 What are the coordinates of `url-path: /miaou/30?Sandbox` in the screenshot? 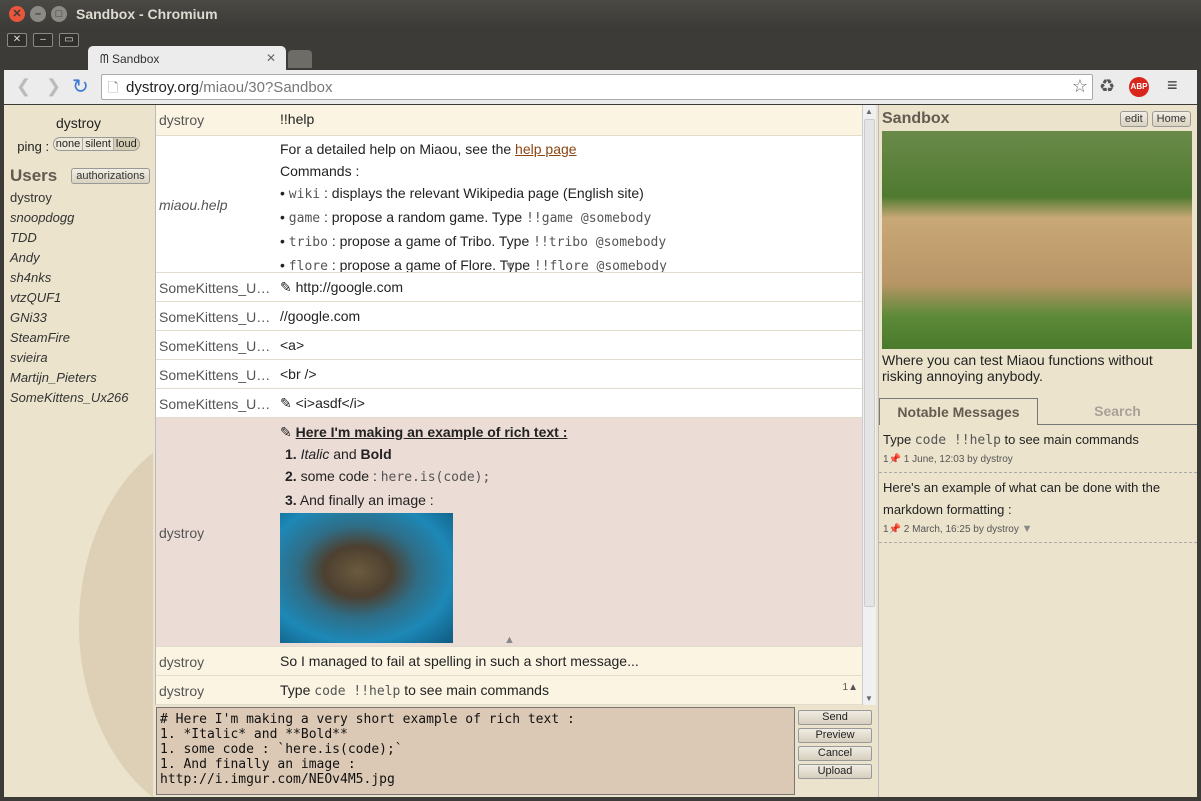 It's located at (266, 87).